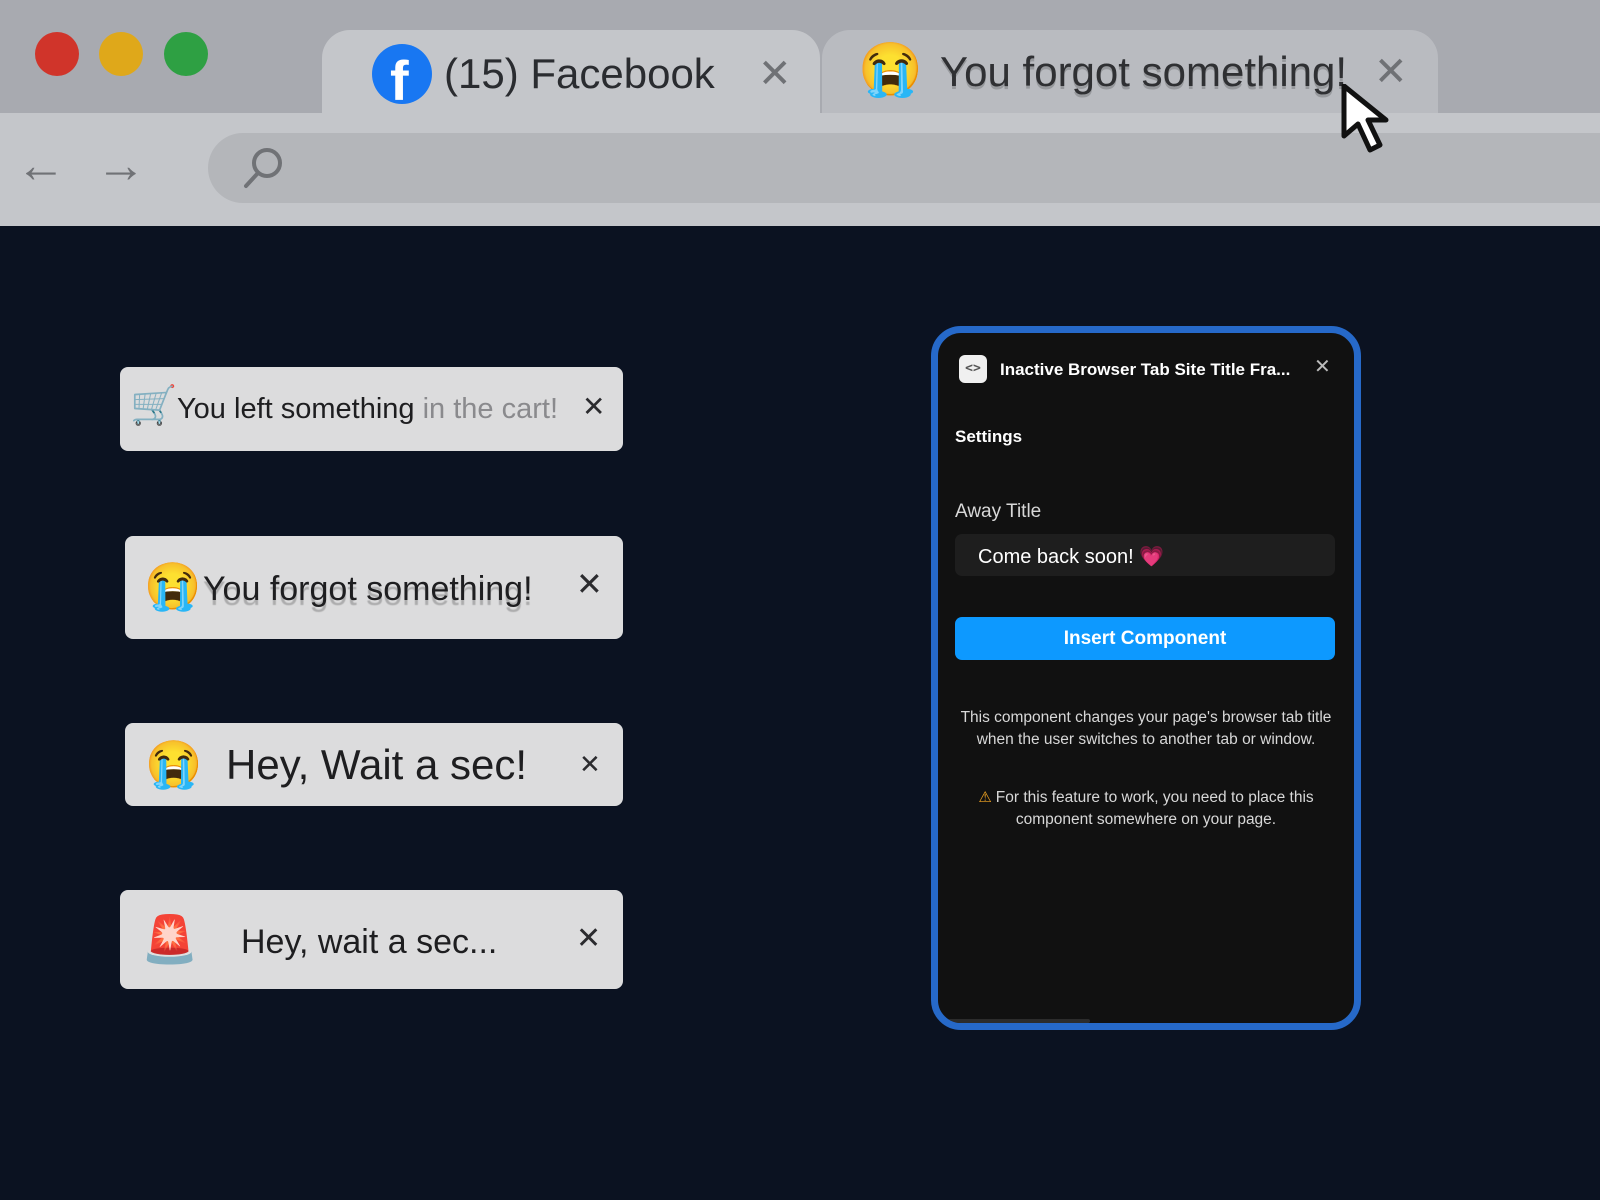 Image resolution: width=1600 pixels, height=1200 pixels. Describe the element at coordinates (121, 54) in the screenshot. I see `minimize-window-button` at that location.